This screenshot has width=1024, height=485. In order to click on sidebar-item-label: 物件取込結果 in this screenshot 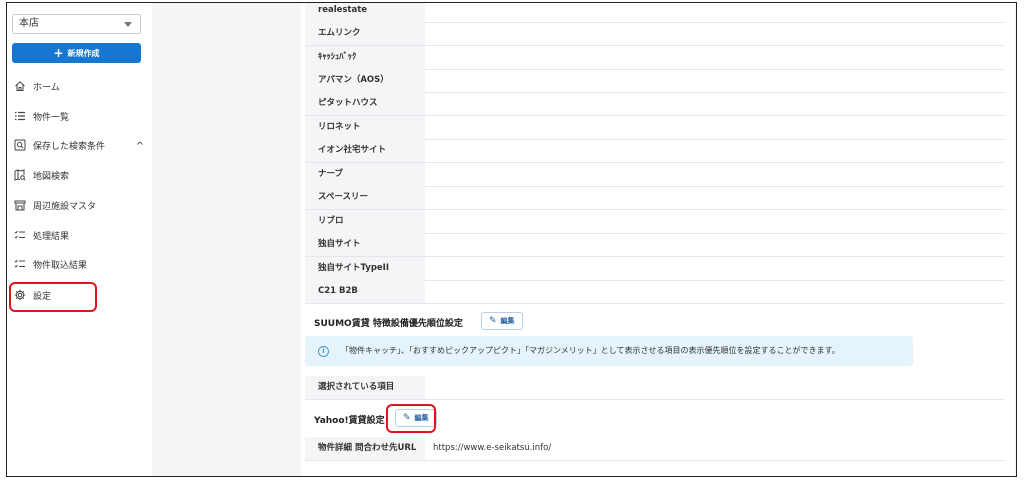, I will do `click(60, 266)`.